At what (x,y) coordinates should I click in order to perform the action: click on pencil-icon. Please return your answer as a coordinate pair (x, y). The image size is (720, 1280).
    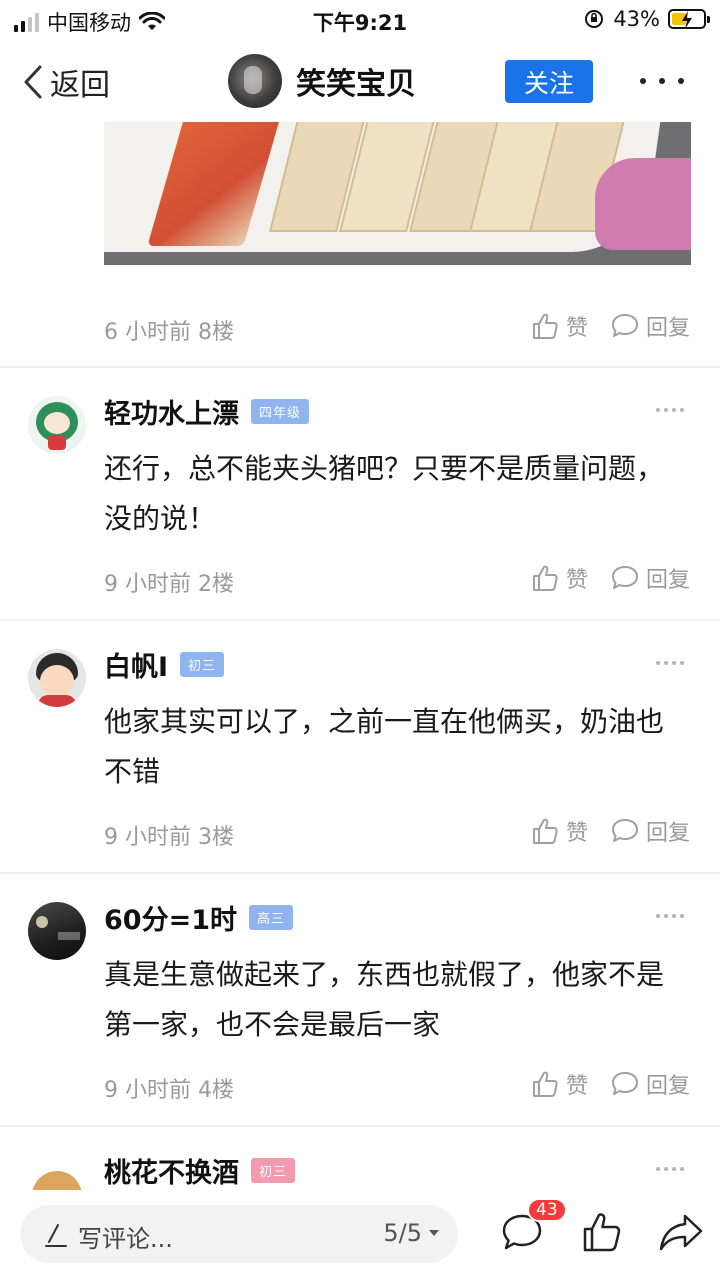
    Looking at the image, I should click on (56, 1235).